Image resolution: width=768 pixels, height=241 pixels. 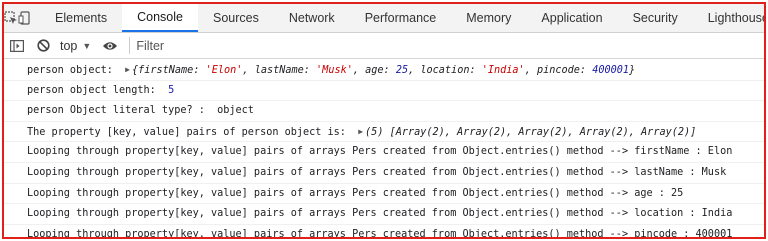 I want to click on log-number: 5, so click(x=171, y=90).